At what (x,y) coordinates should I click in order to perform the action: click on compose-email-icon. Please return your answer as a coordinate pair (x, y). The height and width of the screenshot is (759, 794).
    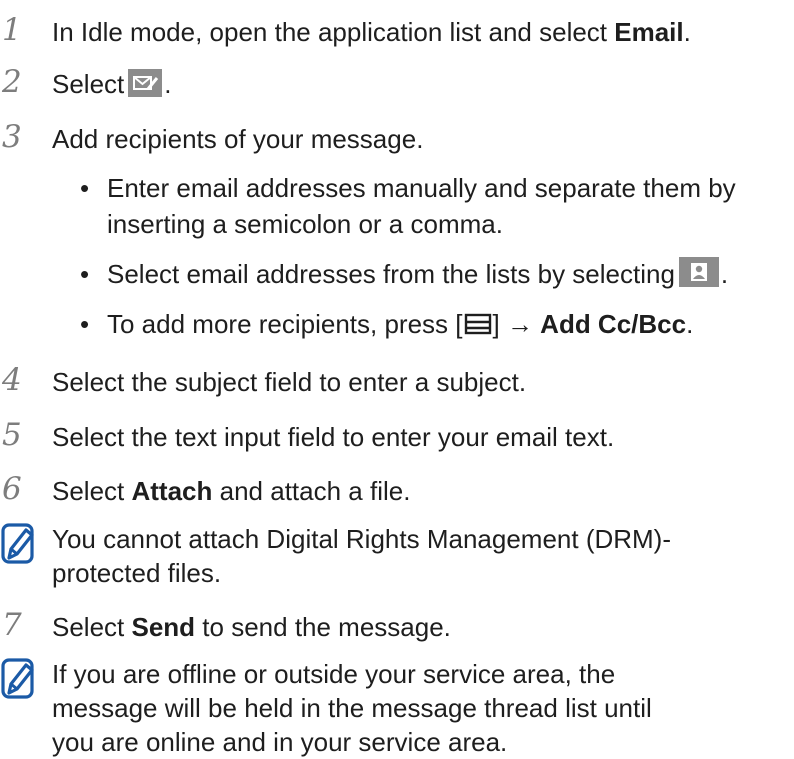
    Looking at the image, I should click on (145, 87).